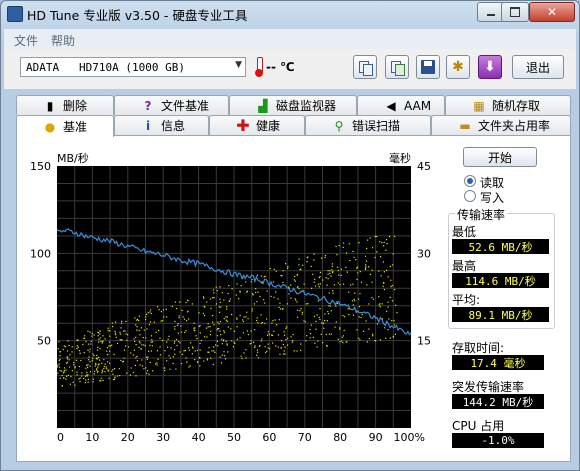 Image resolution: width=580 pixels, height=471 pixels. I want to click on tab-folder-usage: ▬ 文件夹占用率, so click(501, 125).